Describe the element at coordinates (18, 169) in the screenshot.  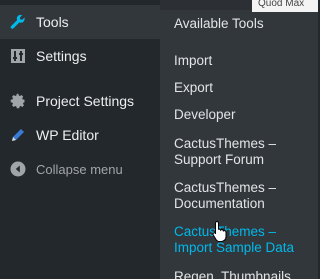
I see `collapse-arrow-icon` at that location.